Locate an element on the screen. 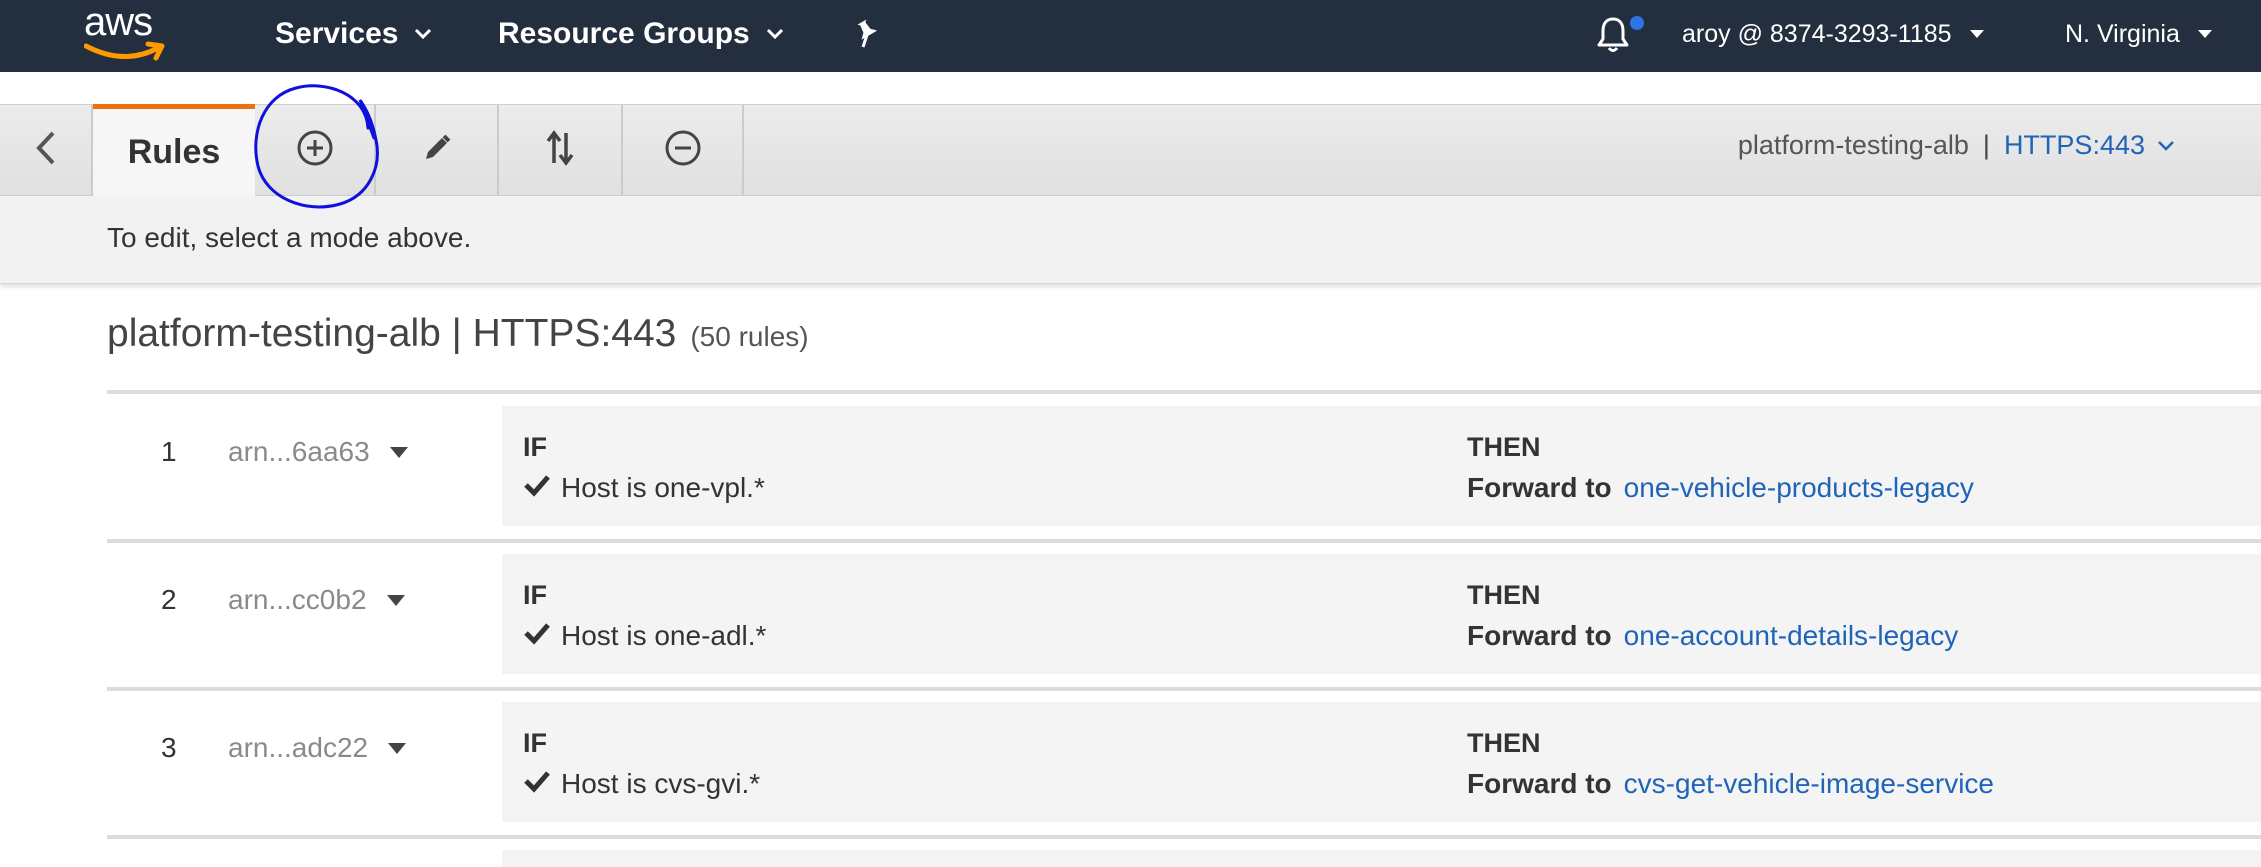  rule-count: (50 rules) is located at coordinates (749, 336).